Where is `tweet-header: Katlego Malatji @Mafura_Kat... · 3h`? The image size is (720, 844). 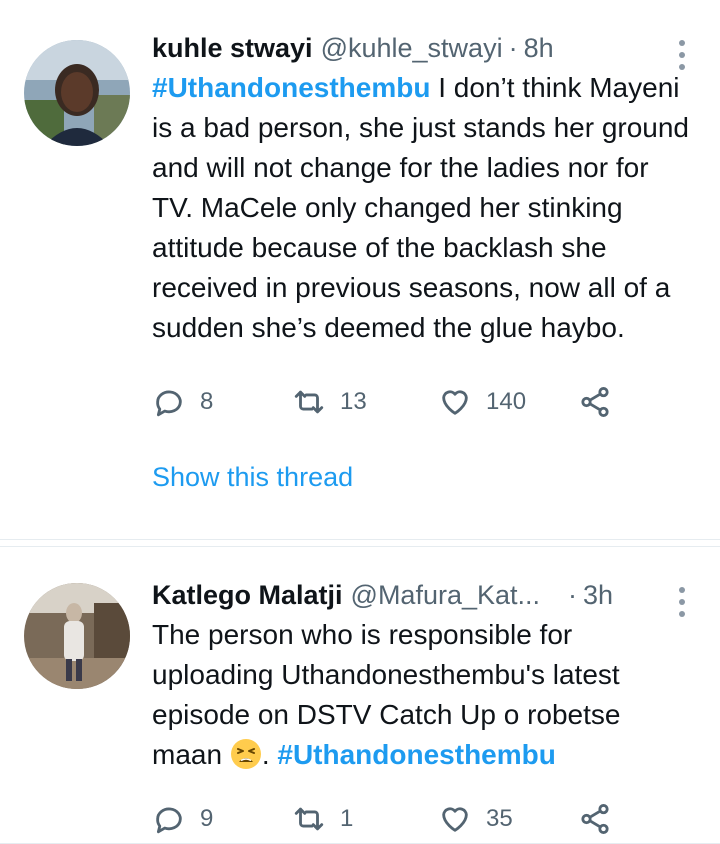 tweet-header: Katlego Malatji @Mafura_Kat... · 3h is located at coordinates (426, 595).